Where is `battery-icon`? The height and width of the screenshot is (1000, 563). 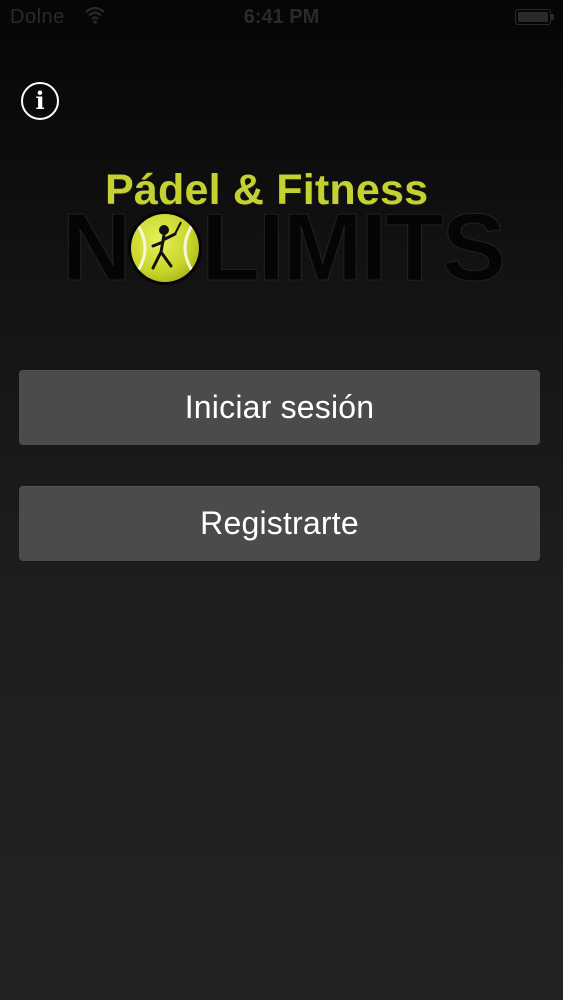
battery-icon is located at coordinates (533, 17).